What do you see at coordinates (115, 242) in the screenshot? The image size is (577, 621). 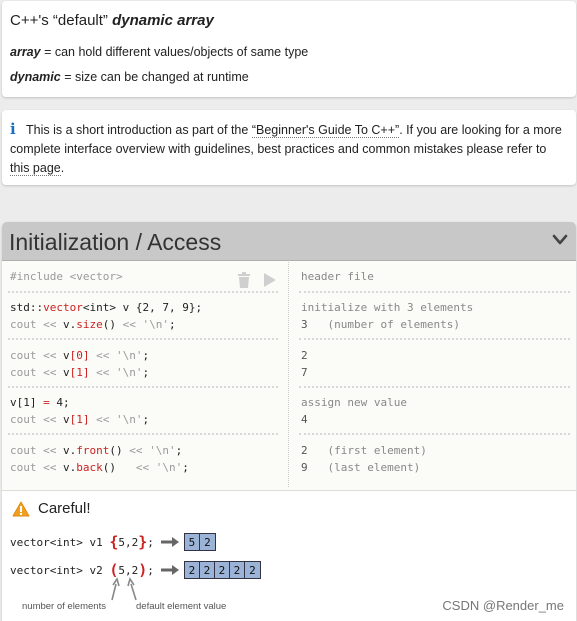 I see `section-title: Initialization / Access` at bounding box center [115, 242].